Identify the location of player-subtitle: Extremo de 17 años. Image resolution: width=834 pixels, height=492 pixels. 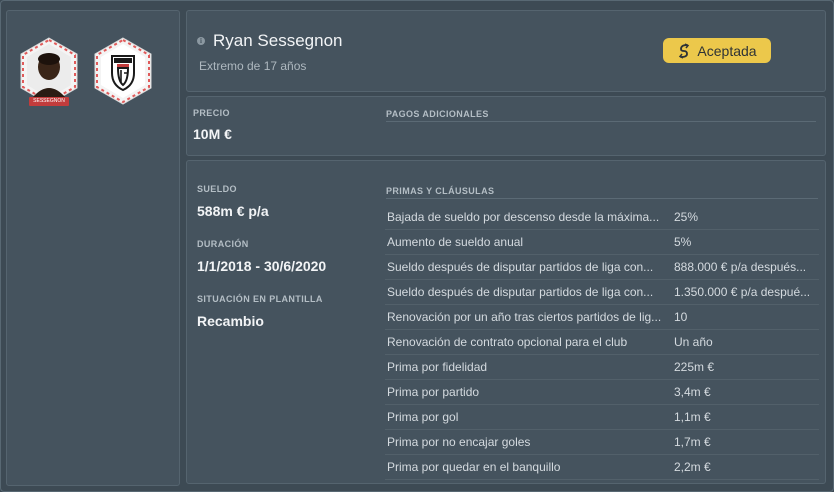
(253, 66).